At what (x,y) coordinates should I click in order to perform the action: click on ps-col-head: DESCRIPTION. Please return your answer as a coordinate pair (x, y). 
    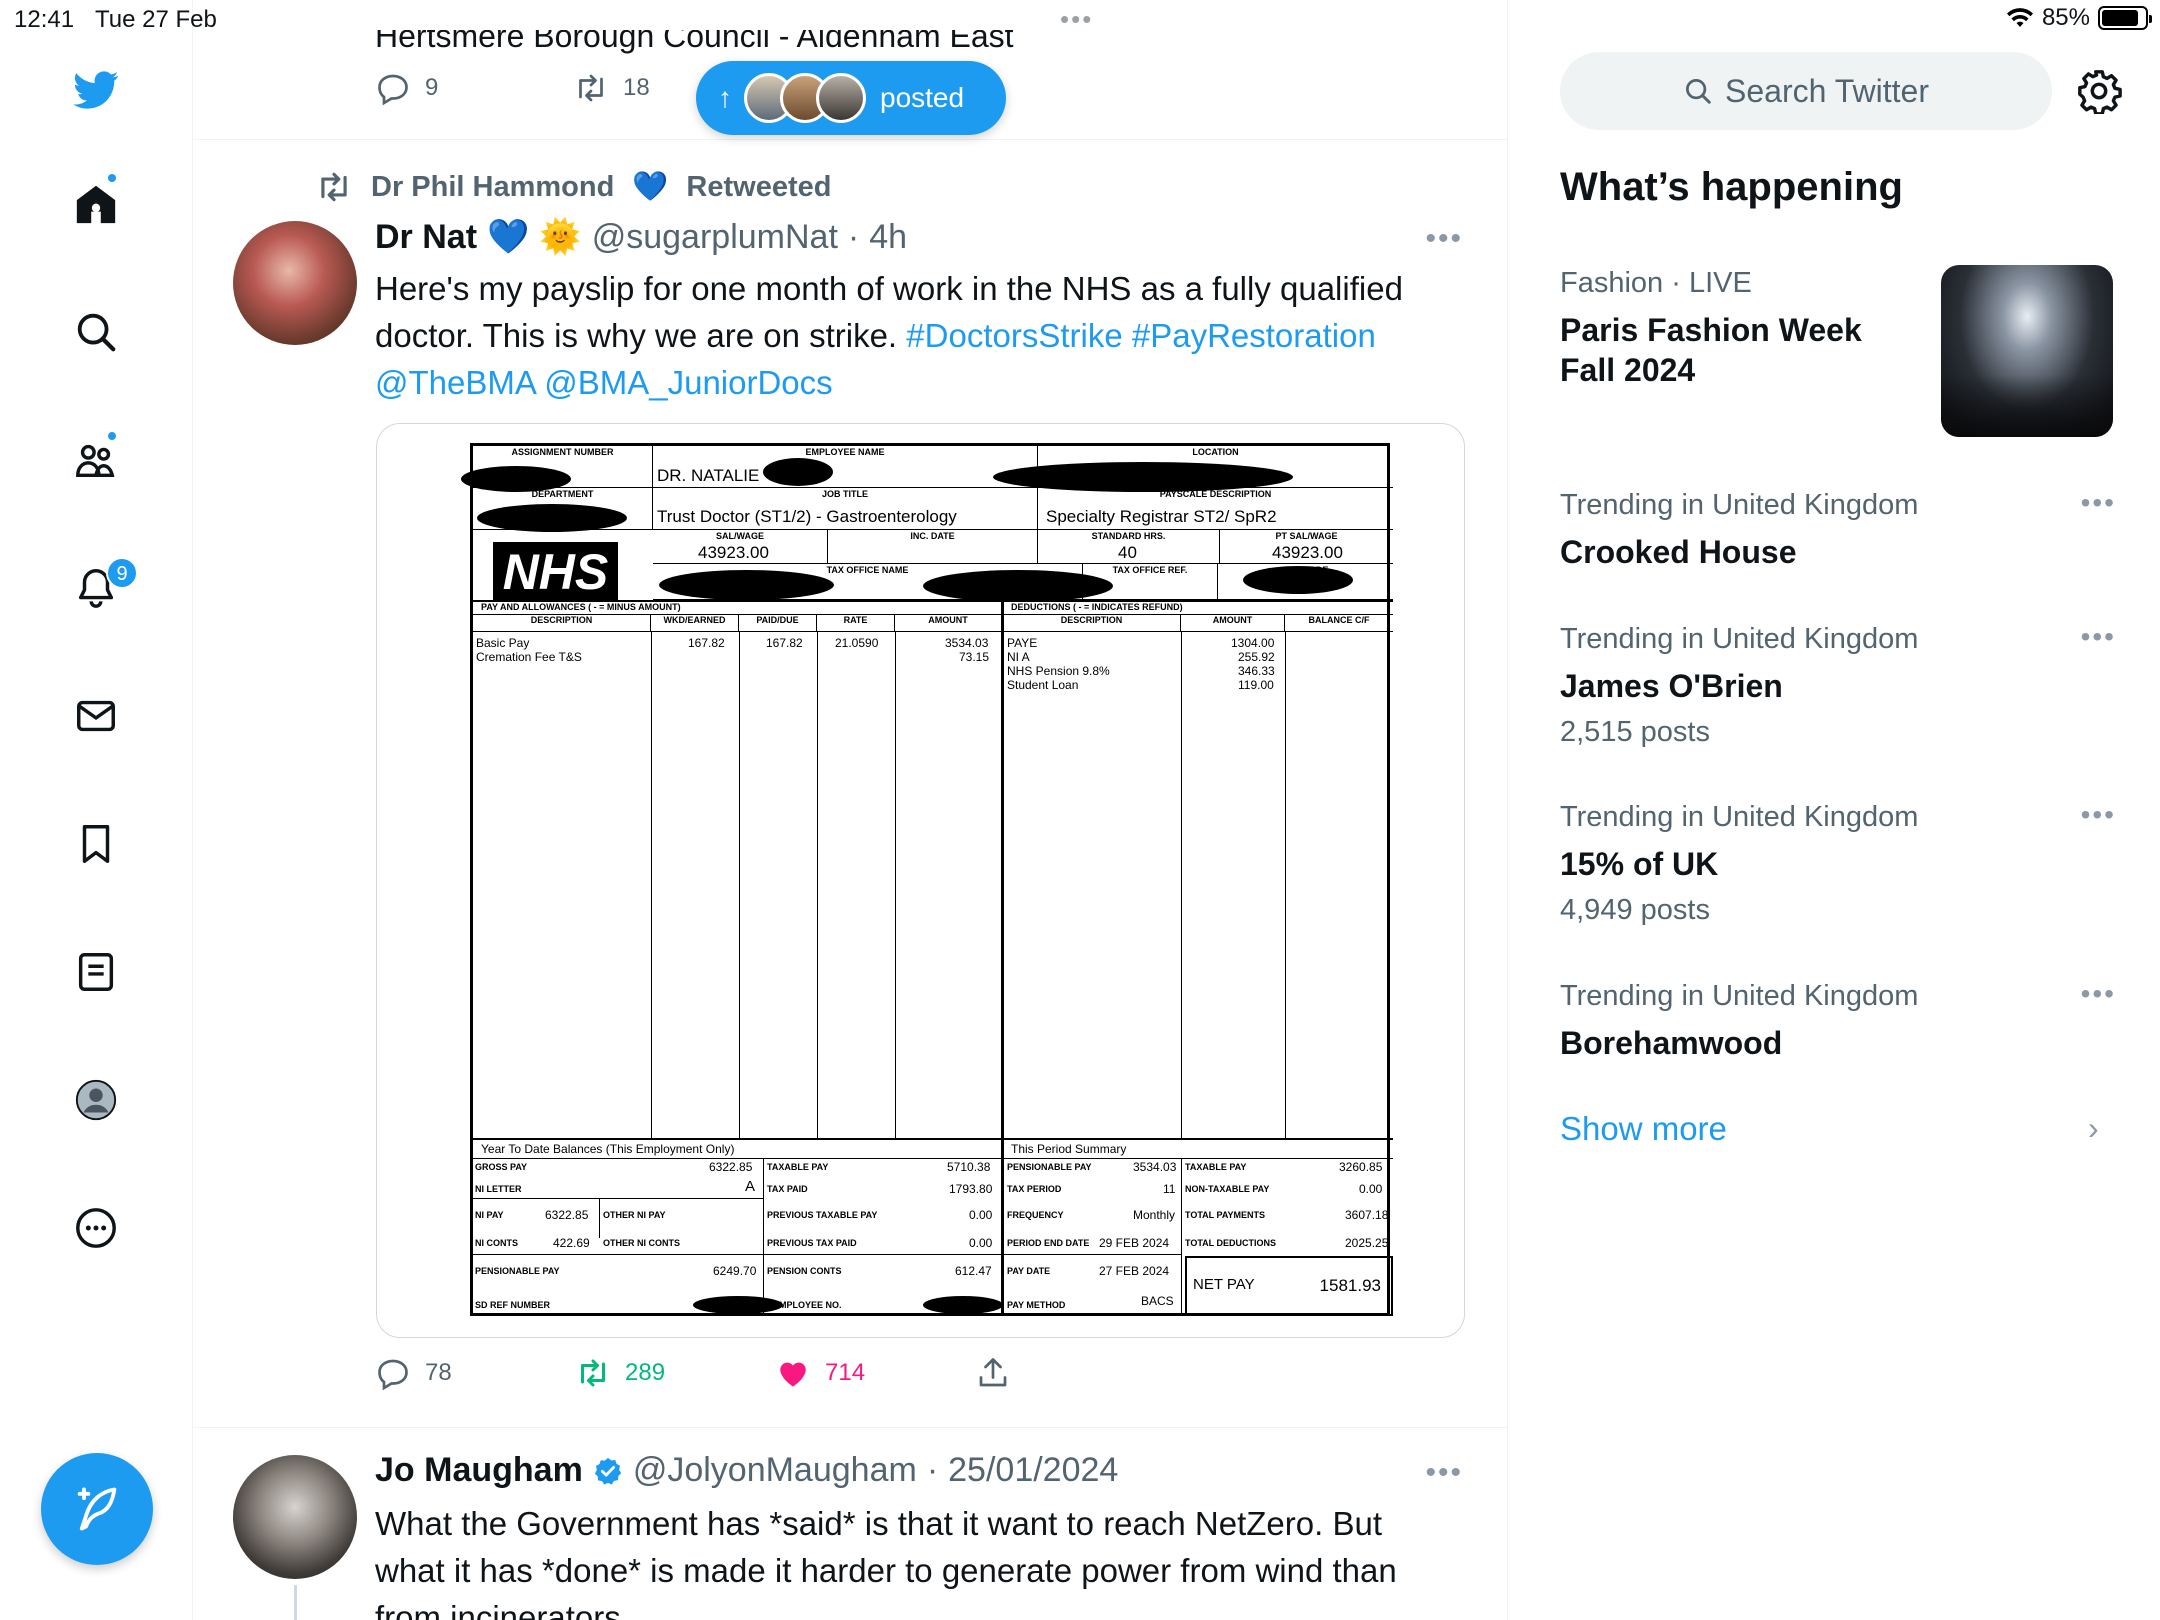
    Looking at the image, I should click on (1092, 623).